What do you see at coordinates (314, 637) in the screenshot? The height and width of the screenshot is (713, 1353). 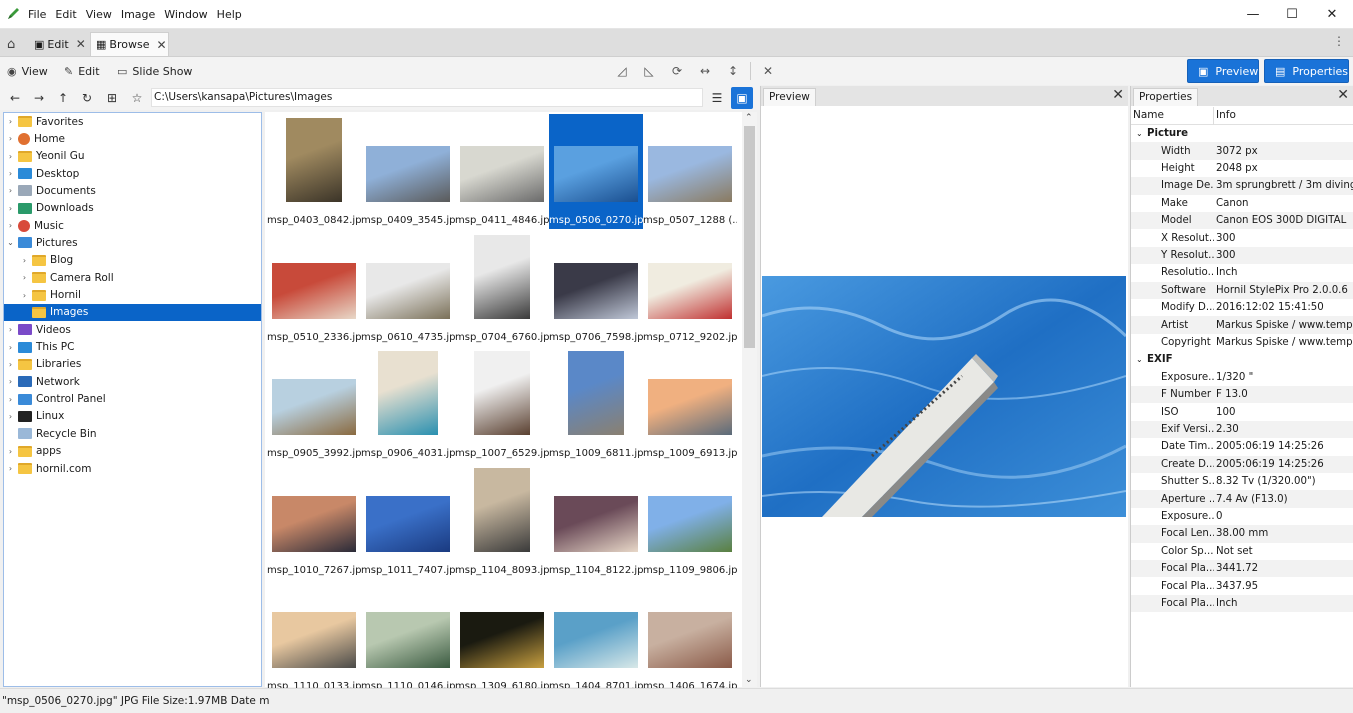 I see `thumbnail-item: msp_1110_0133.jpg` at bounding box center [314, 637].